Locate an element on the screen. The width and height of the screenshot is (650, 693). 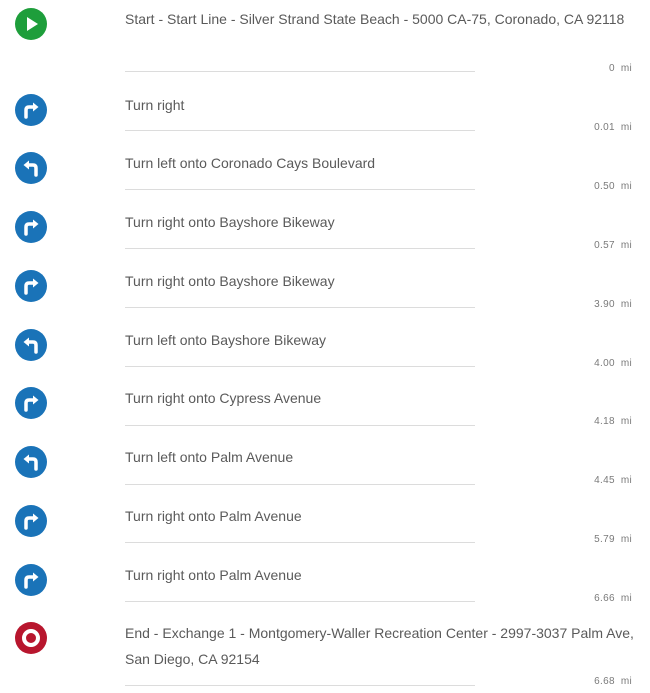
step-distance: 4.18 mi is located at coordinates (613, 421).